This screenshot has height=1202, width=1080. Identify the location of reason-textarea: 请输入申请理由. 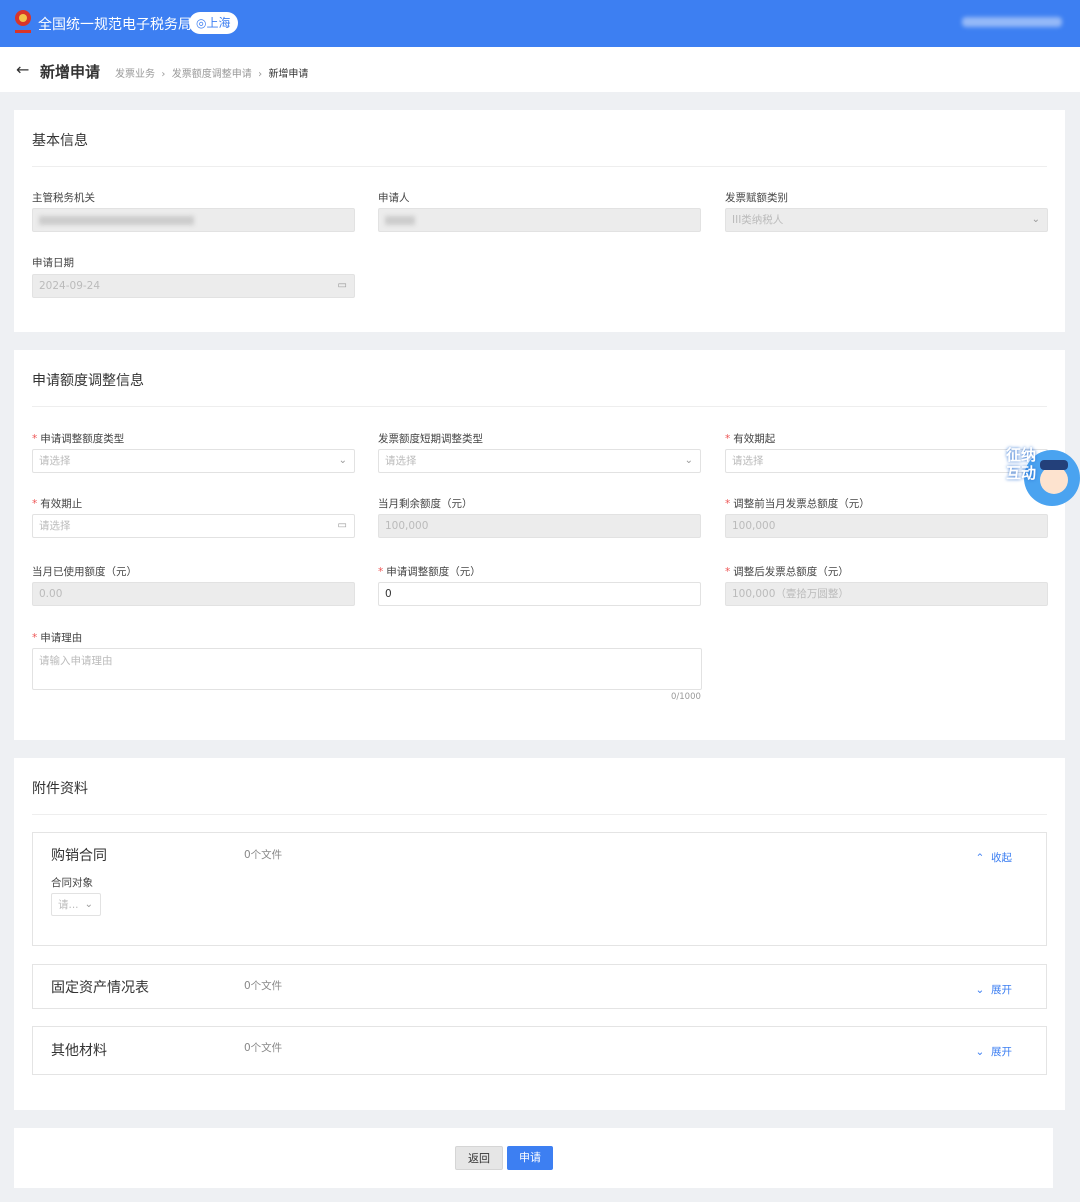
(367, 669).